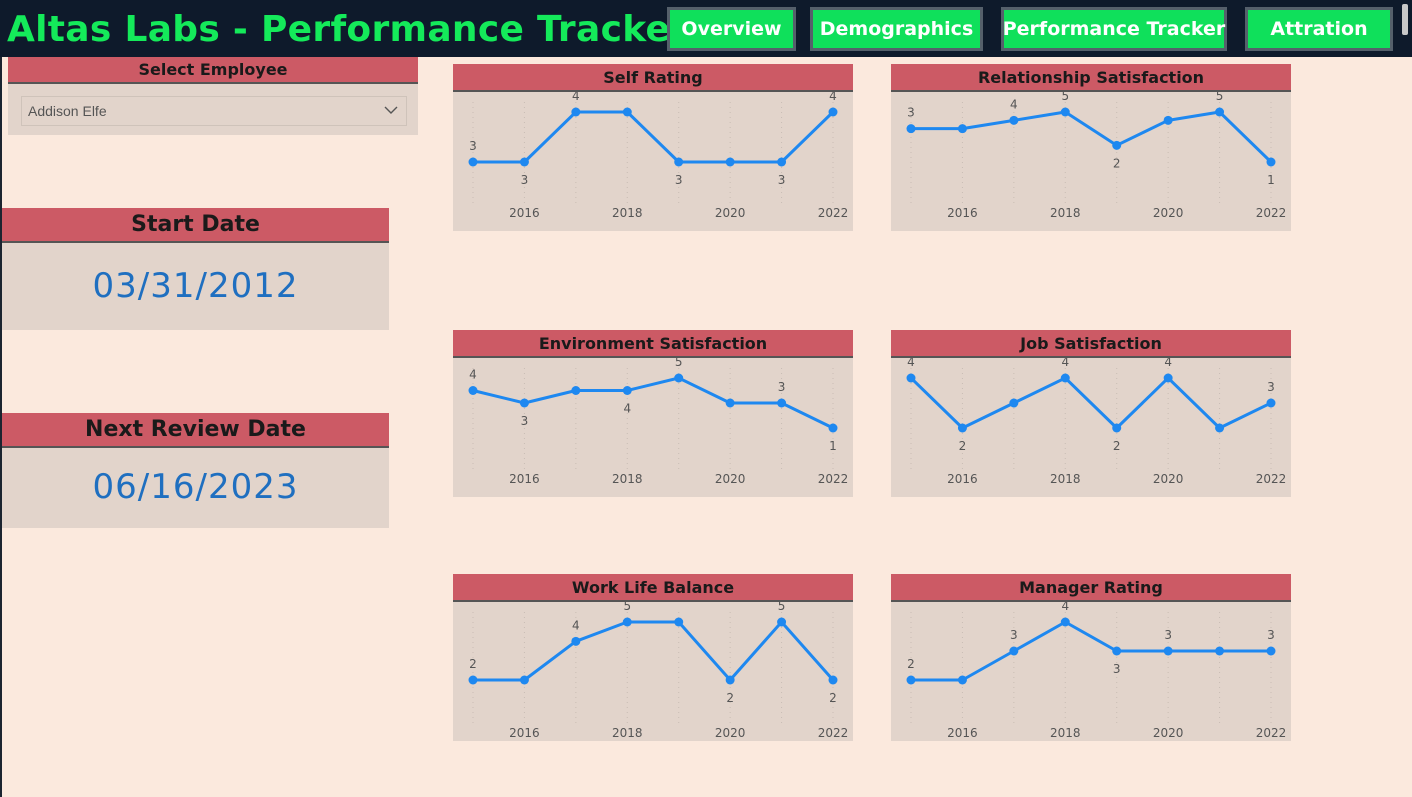  Describe the element at coordinates (195, 470) in the screenshot. I see `next-review-date-card: Next Review Date 06/16/2023` at that location.